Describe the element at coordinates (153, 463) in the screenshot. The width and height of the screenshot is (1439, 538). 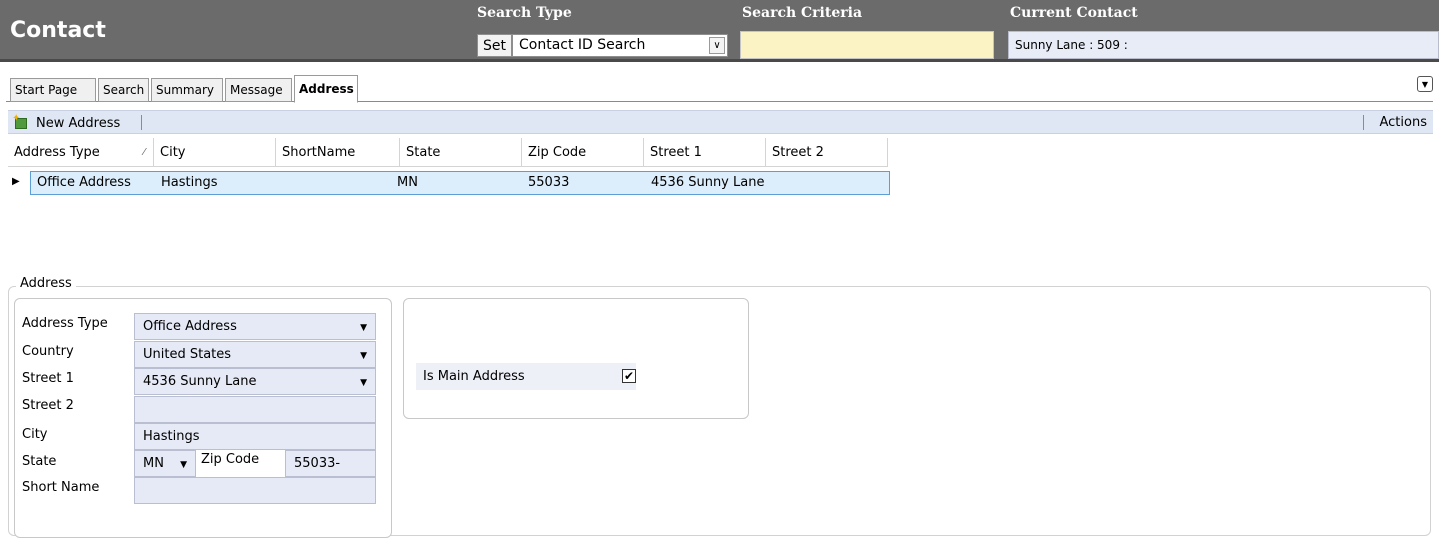
I see `state-value: MN` at that location.